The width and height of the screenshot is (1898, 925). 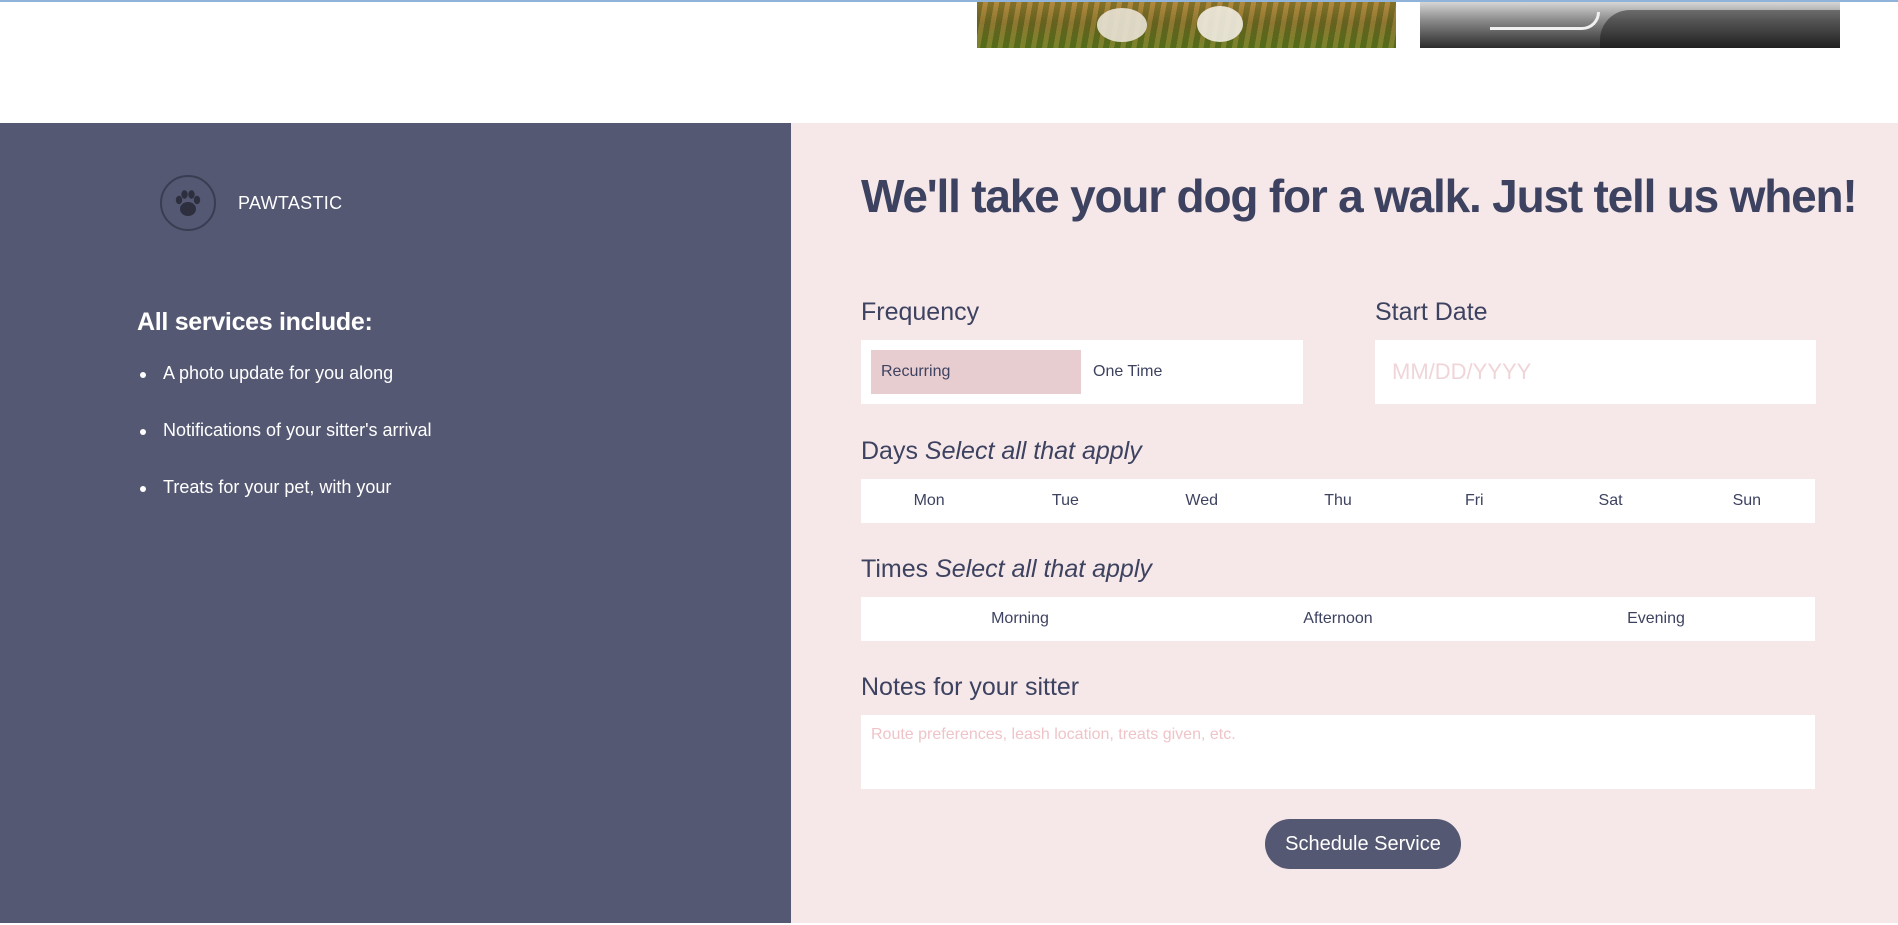 What do you see at coordinates (920, 312) in the screenshot?
I see `frequency-label: Frequency` at bounding box center [920, 312].